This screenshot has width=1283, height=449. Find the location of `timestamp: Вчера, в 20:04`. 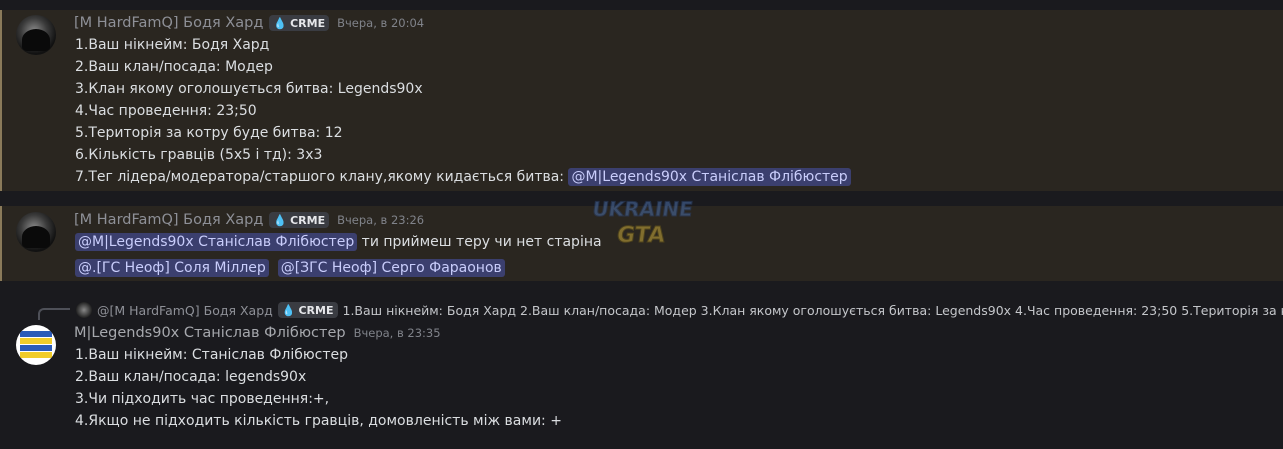

timestamp: Вчера, в 20:04 is located at coordinates (381, 23).